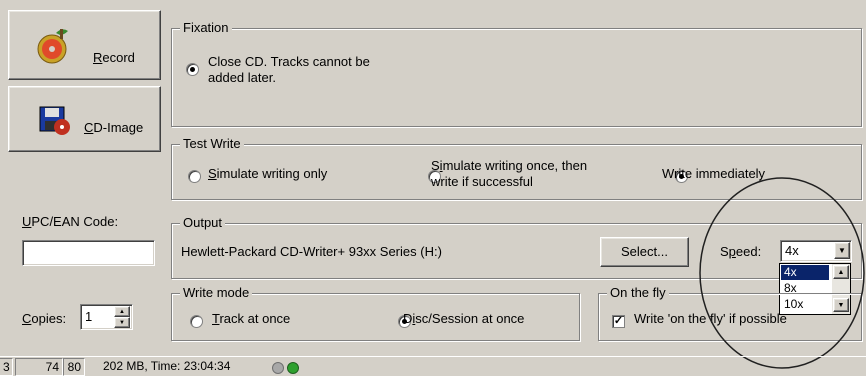 The height and width of the screenshot is (376, 866). Describe the element at coordinates (242, 77) in the screenshot. I see `close-cd-label-line2: added later.` at that location.